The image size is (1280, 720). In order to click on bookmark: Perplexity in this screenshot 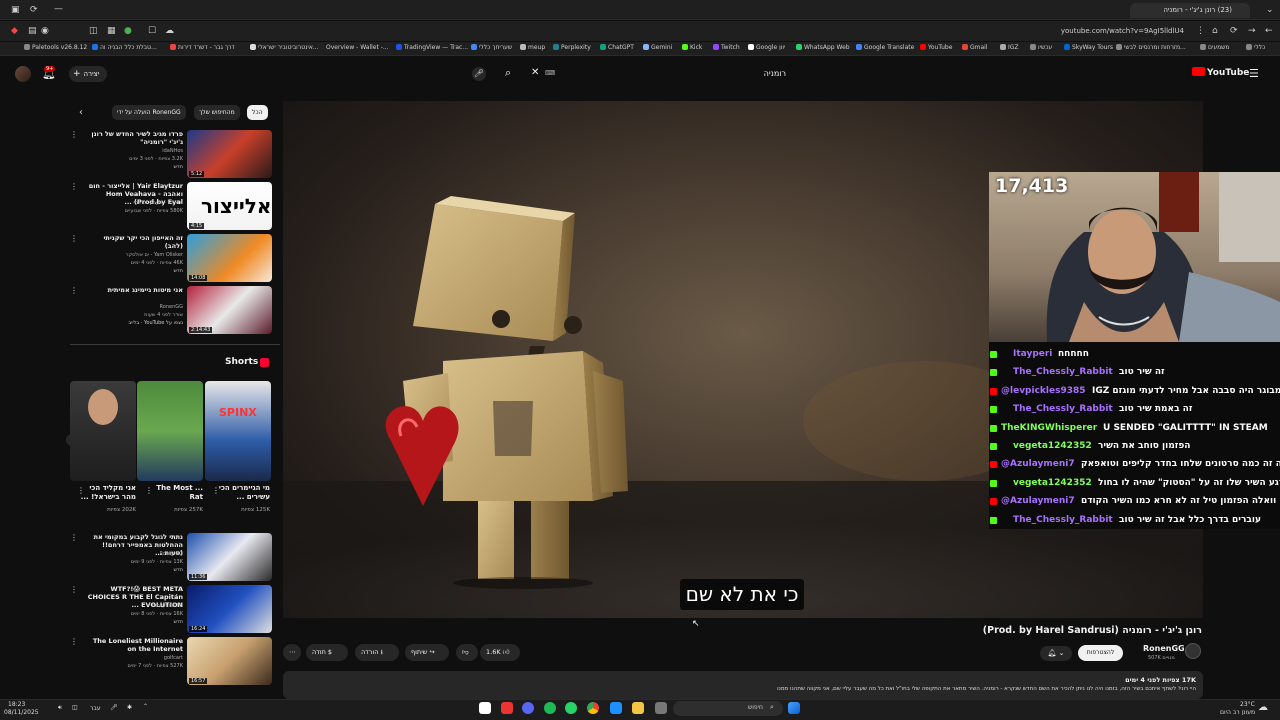, I will do `click(572, 47)`.